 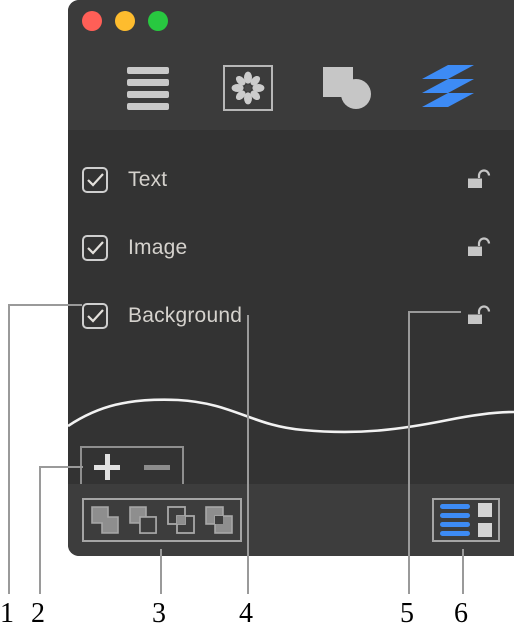 What do you see at coordinates (158, 21) in the screenshot?
I see `maximize-window-button` at bounding box center [158, 21].